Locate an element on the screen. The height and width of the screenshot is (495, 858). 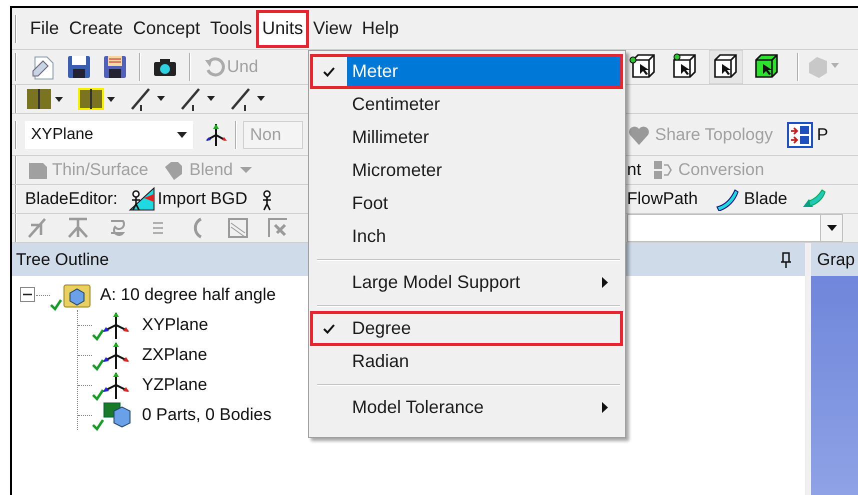
collapse-icon is located at coordinates (28, 295).